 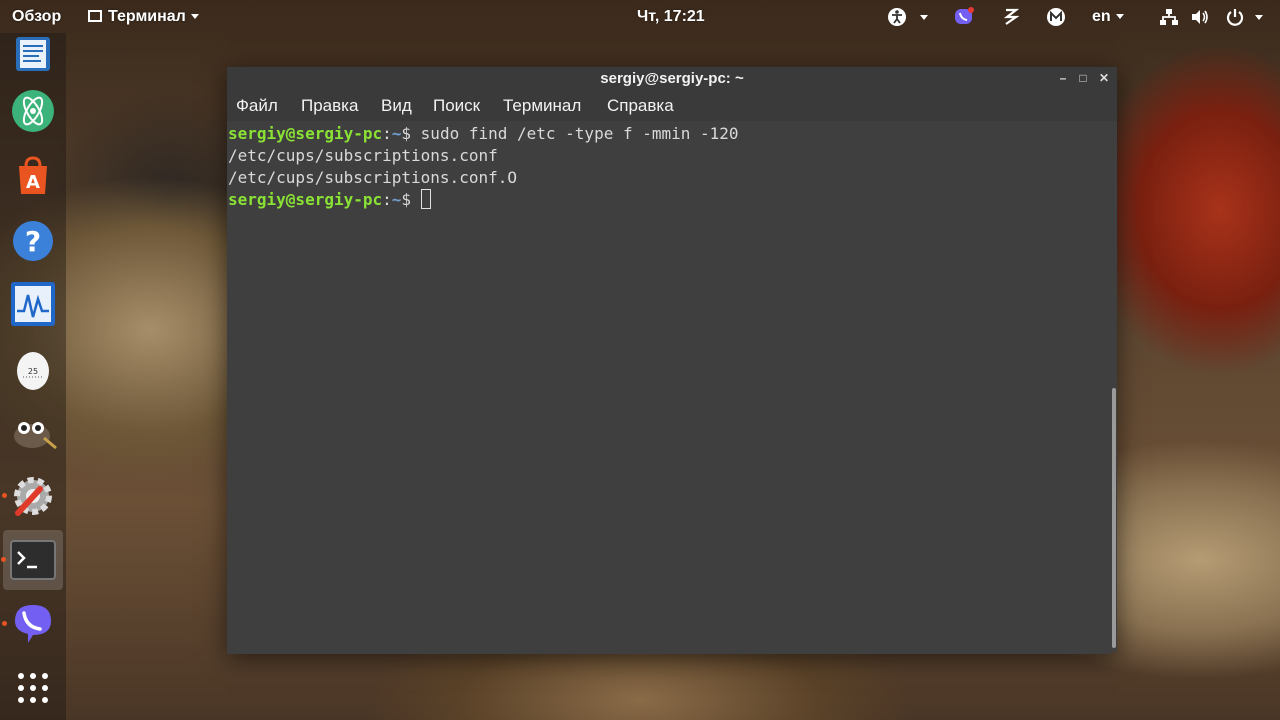 What do you see at coordinates (363, 155) in the screenshot?
I see `output-line: /etc/cups/subscriptions.conf` at bounding box center [363, 155].